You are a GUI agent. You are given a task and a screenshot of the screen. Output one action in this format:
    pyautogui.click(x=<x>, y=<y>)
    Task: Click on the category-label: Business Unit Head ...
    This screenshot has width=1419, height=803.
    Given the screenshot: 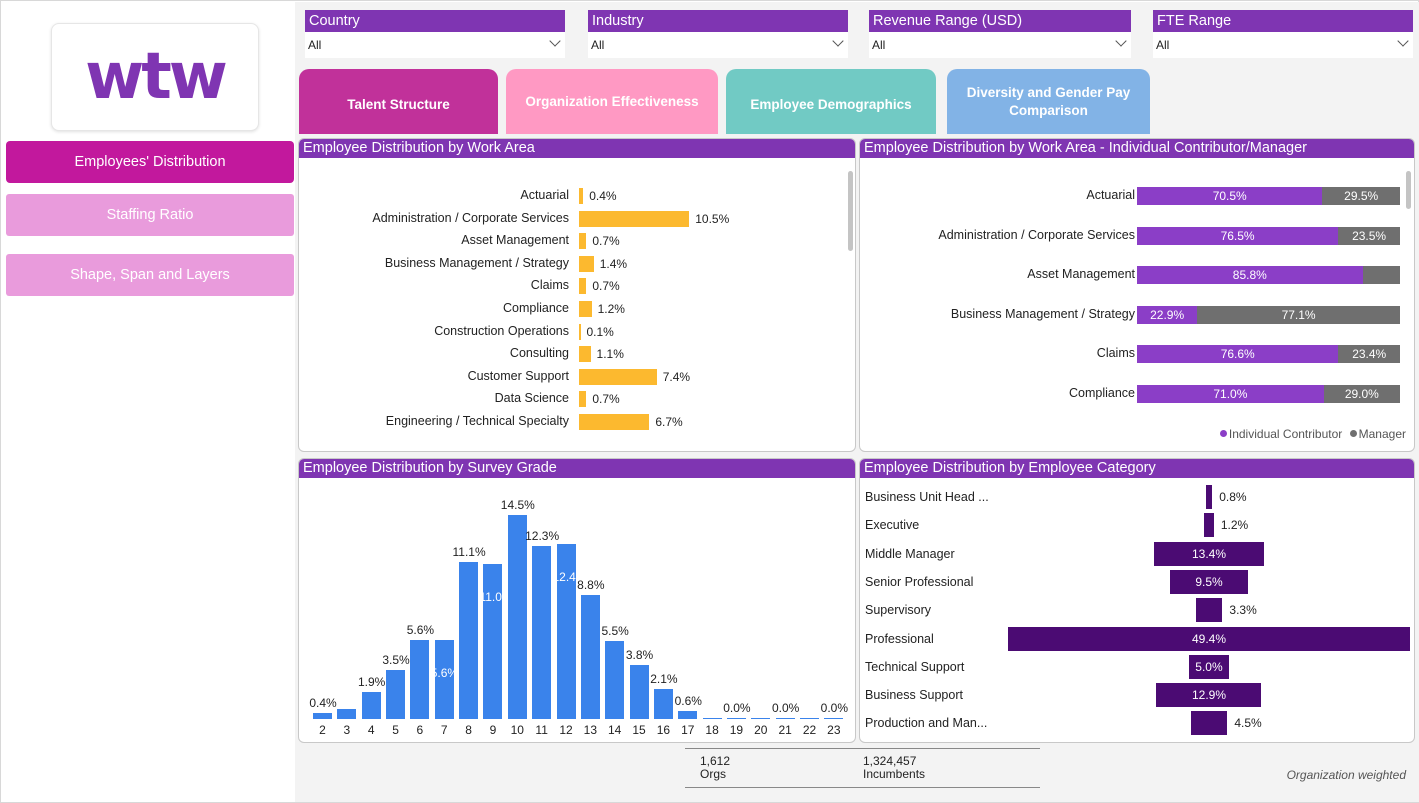 What is the action you would take?
    pyautogui.click(x=927, y=497)
    